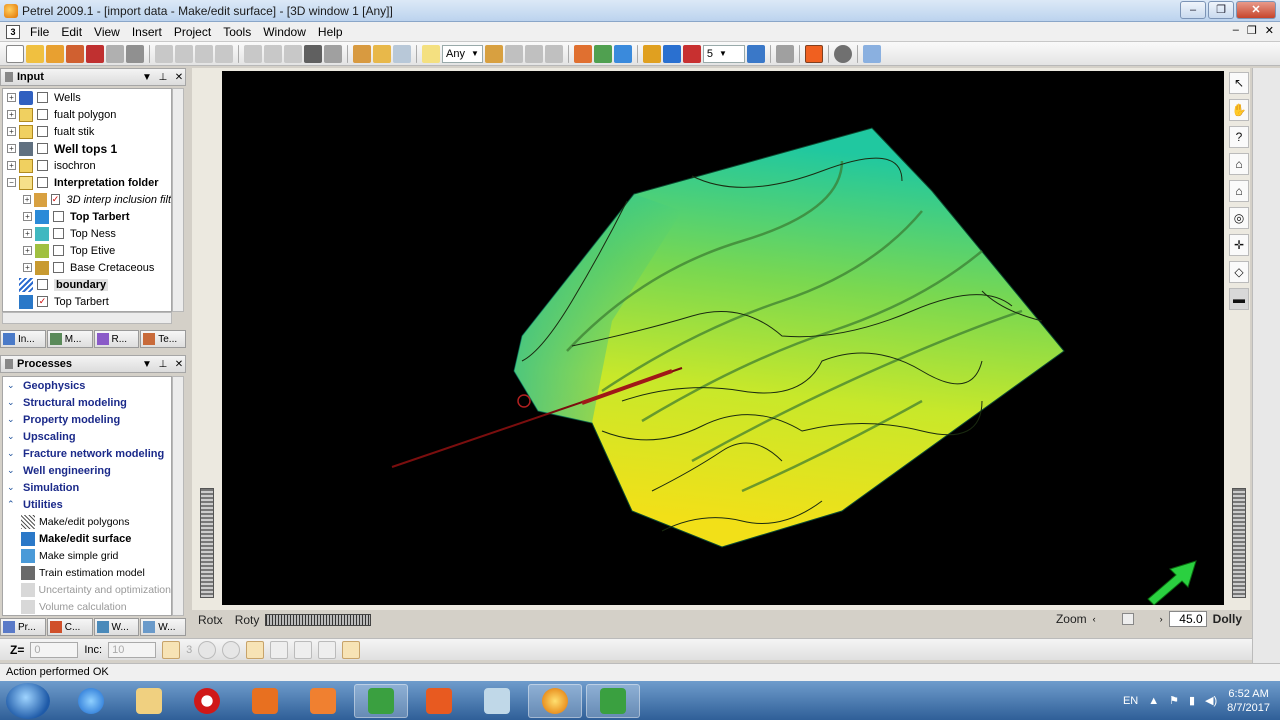 This screenshot has width=1280, height=720. Describe the element at coordinates (431, 53) in the screenshot. I see `note-icon` at that location.